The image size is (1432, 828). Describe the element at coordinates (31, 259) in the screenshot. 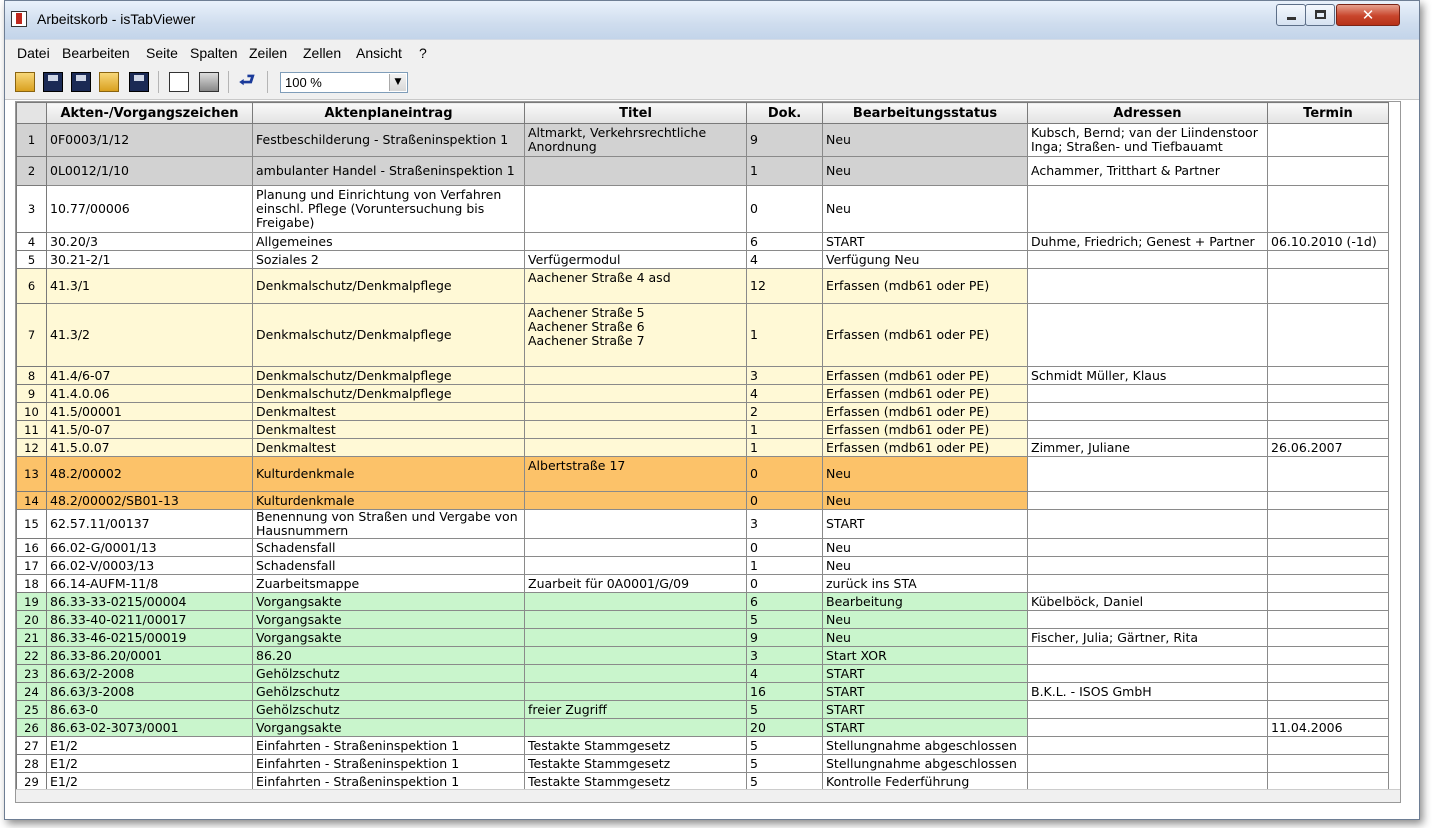

I see `row-number: 5` at that location.